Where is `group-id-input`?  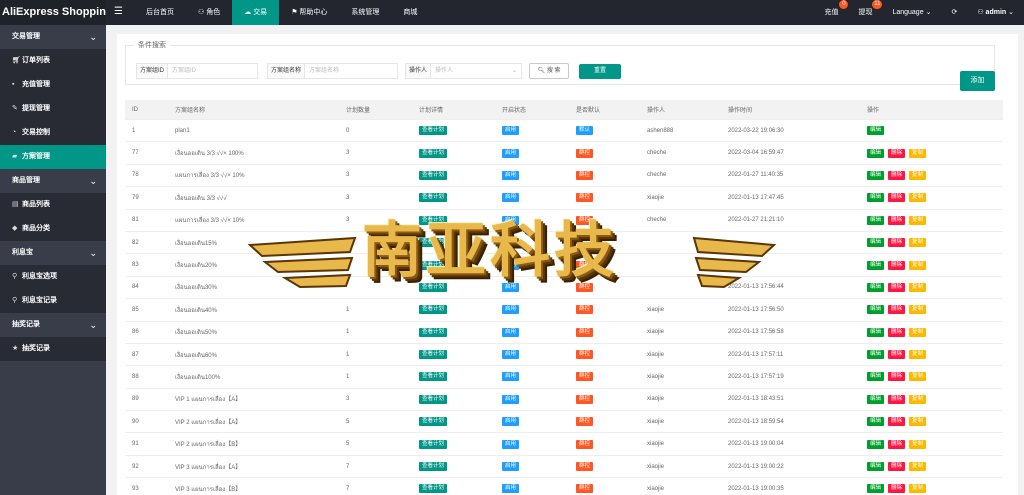 group-id-input is located at coordinates (211, 71).